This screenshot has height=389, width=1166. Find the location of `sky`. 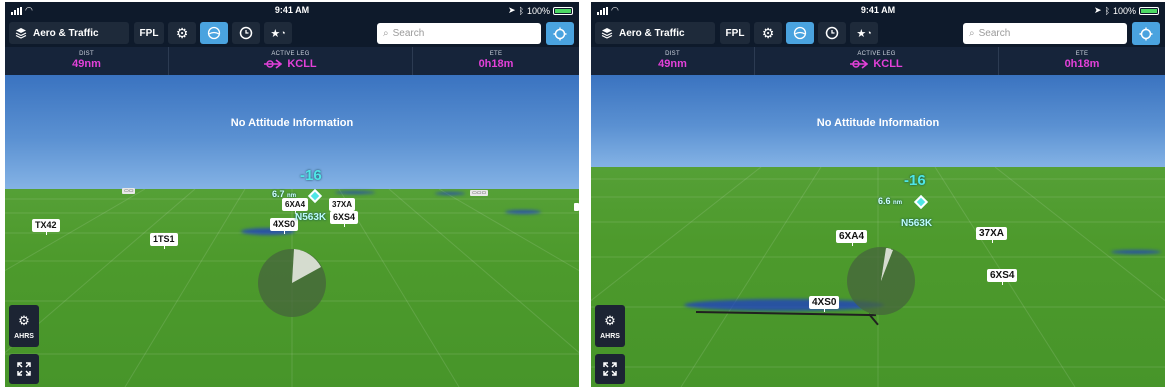

sky is located at coordinates (292, 133).